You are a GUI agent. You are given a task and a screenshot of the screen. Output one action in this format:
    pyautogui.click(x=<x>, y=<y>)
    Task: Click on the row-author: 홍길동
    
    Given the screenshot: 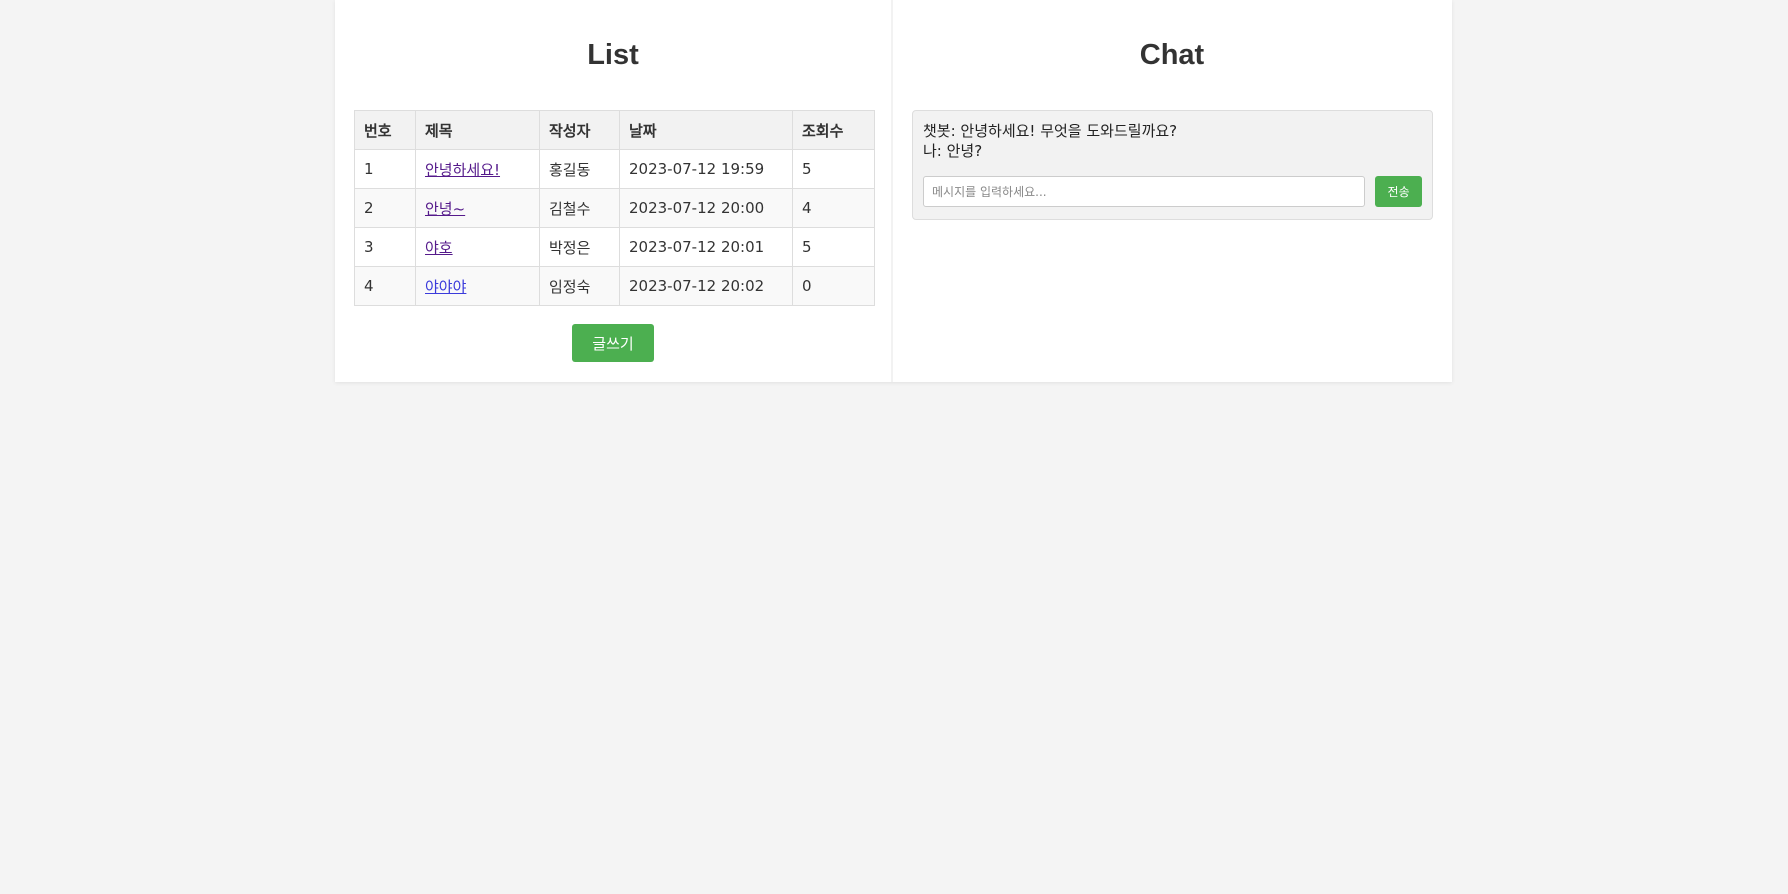 What is the action you would take?
    pyautogui.click(x=579, y=169)
    